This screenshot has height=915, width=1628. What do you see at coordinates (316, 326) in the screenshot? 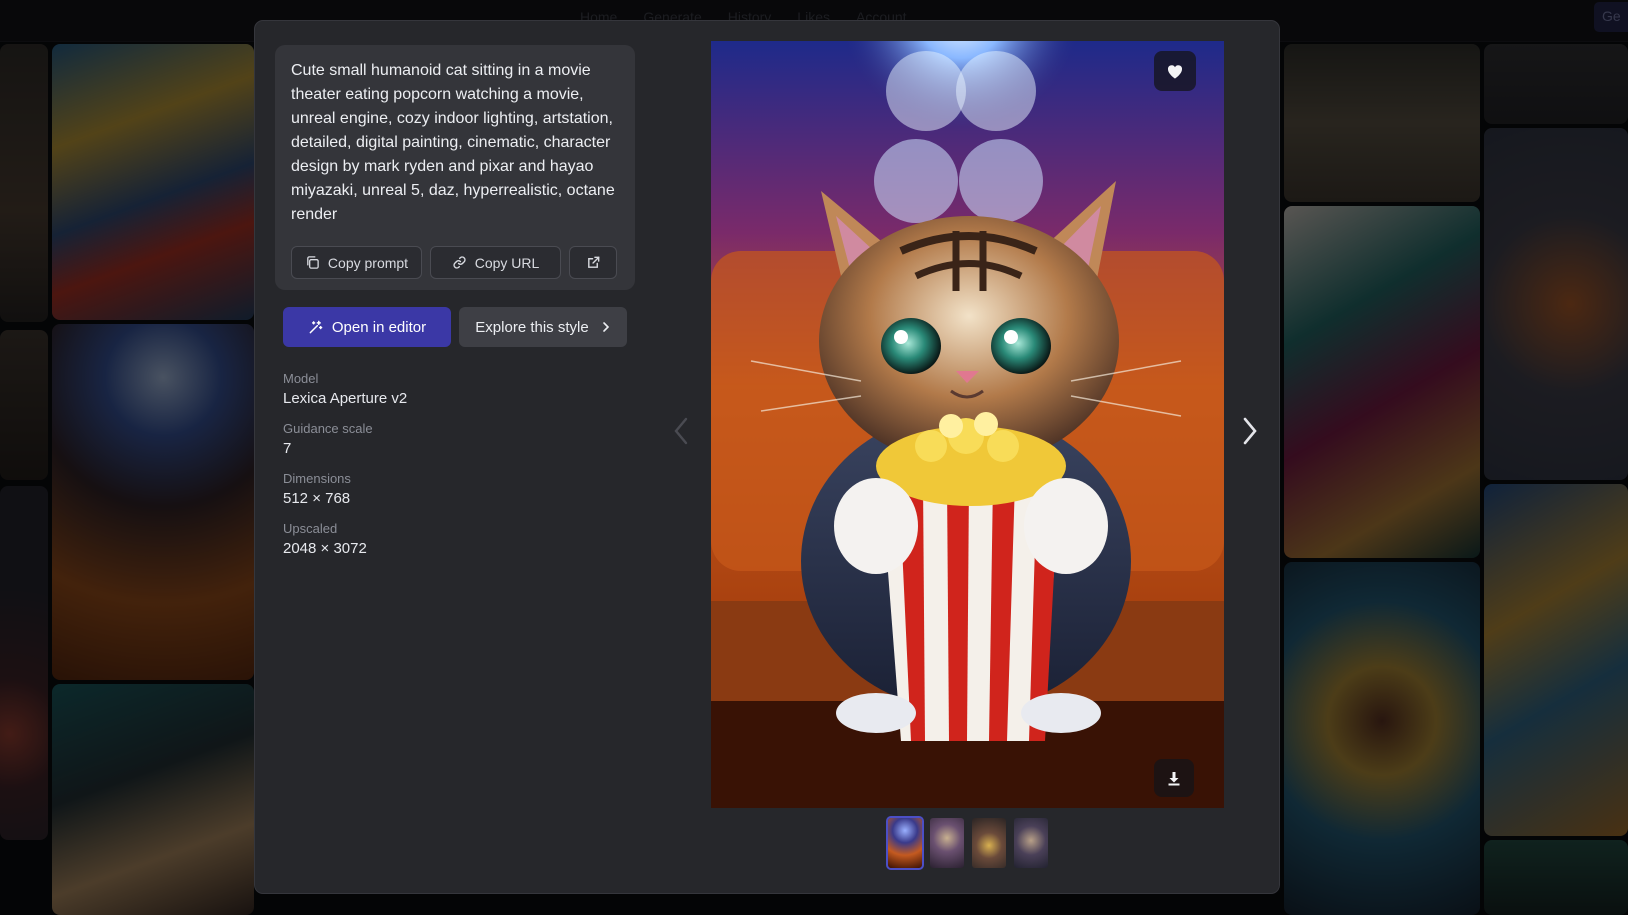
I see `magic-wand-icon` at bounding box center [316, 326].